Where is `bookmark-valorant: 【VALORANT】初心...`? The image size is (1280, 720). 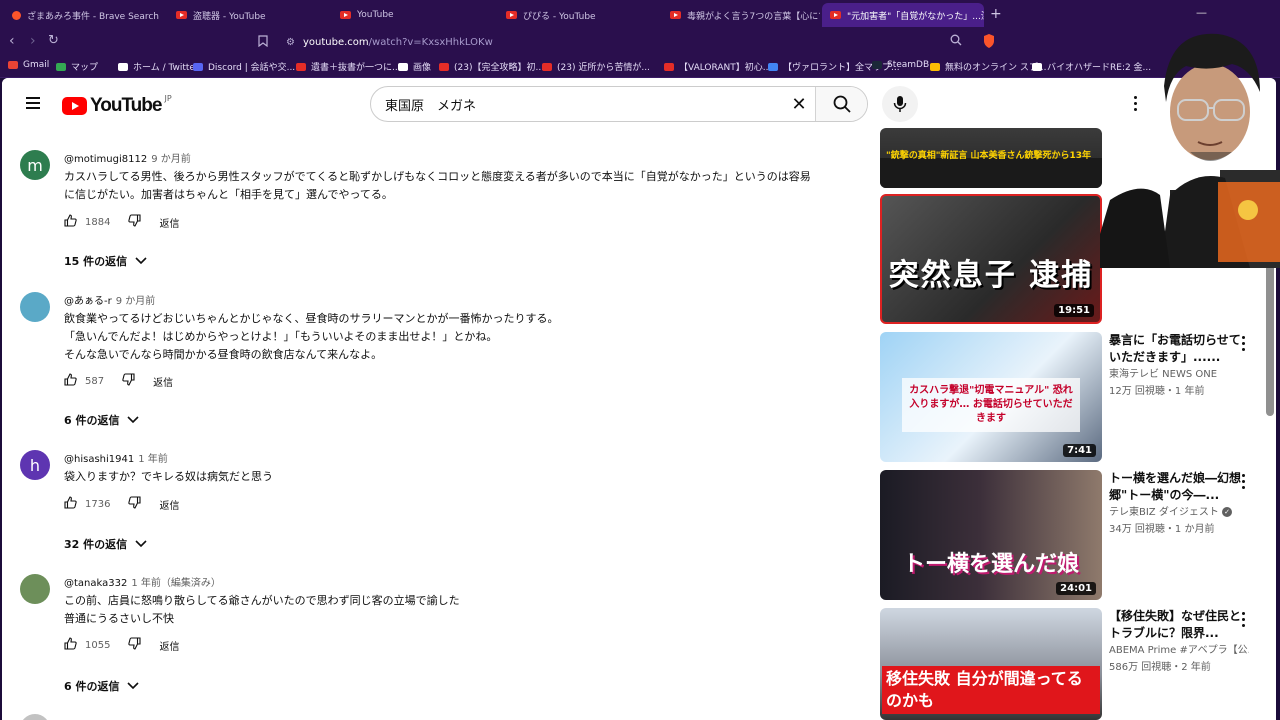
bookmark-valorant: 【VALORANT】初心... is located at coordinates (717, 66).